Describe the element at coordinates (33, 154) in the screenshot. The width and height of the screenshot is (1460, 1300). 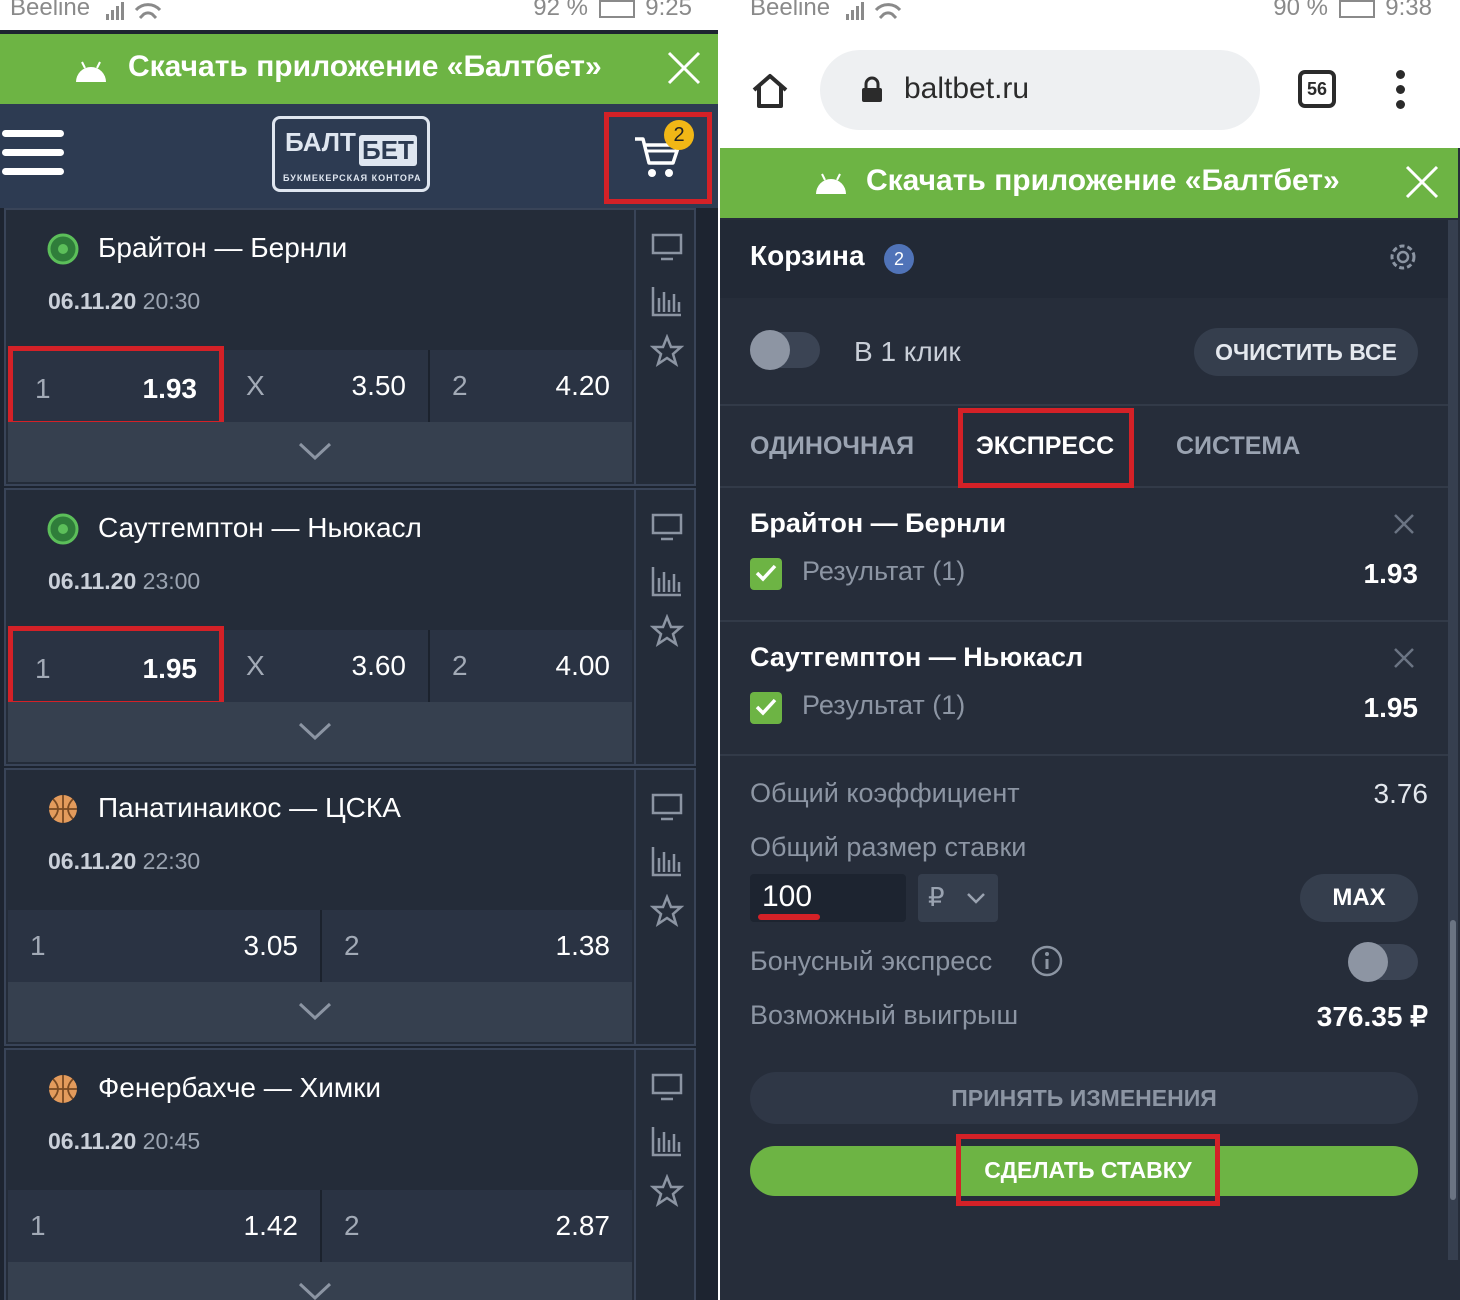
I see `menu-icon` at that location.